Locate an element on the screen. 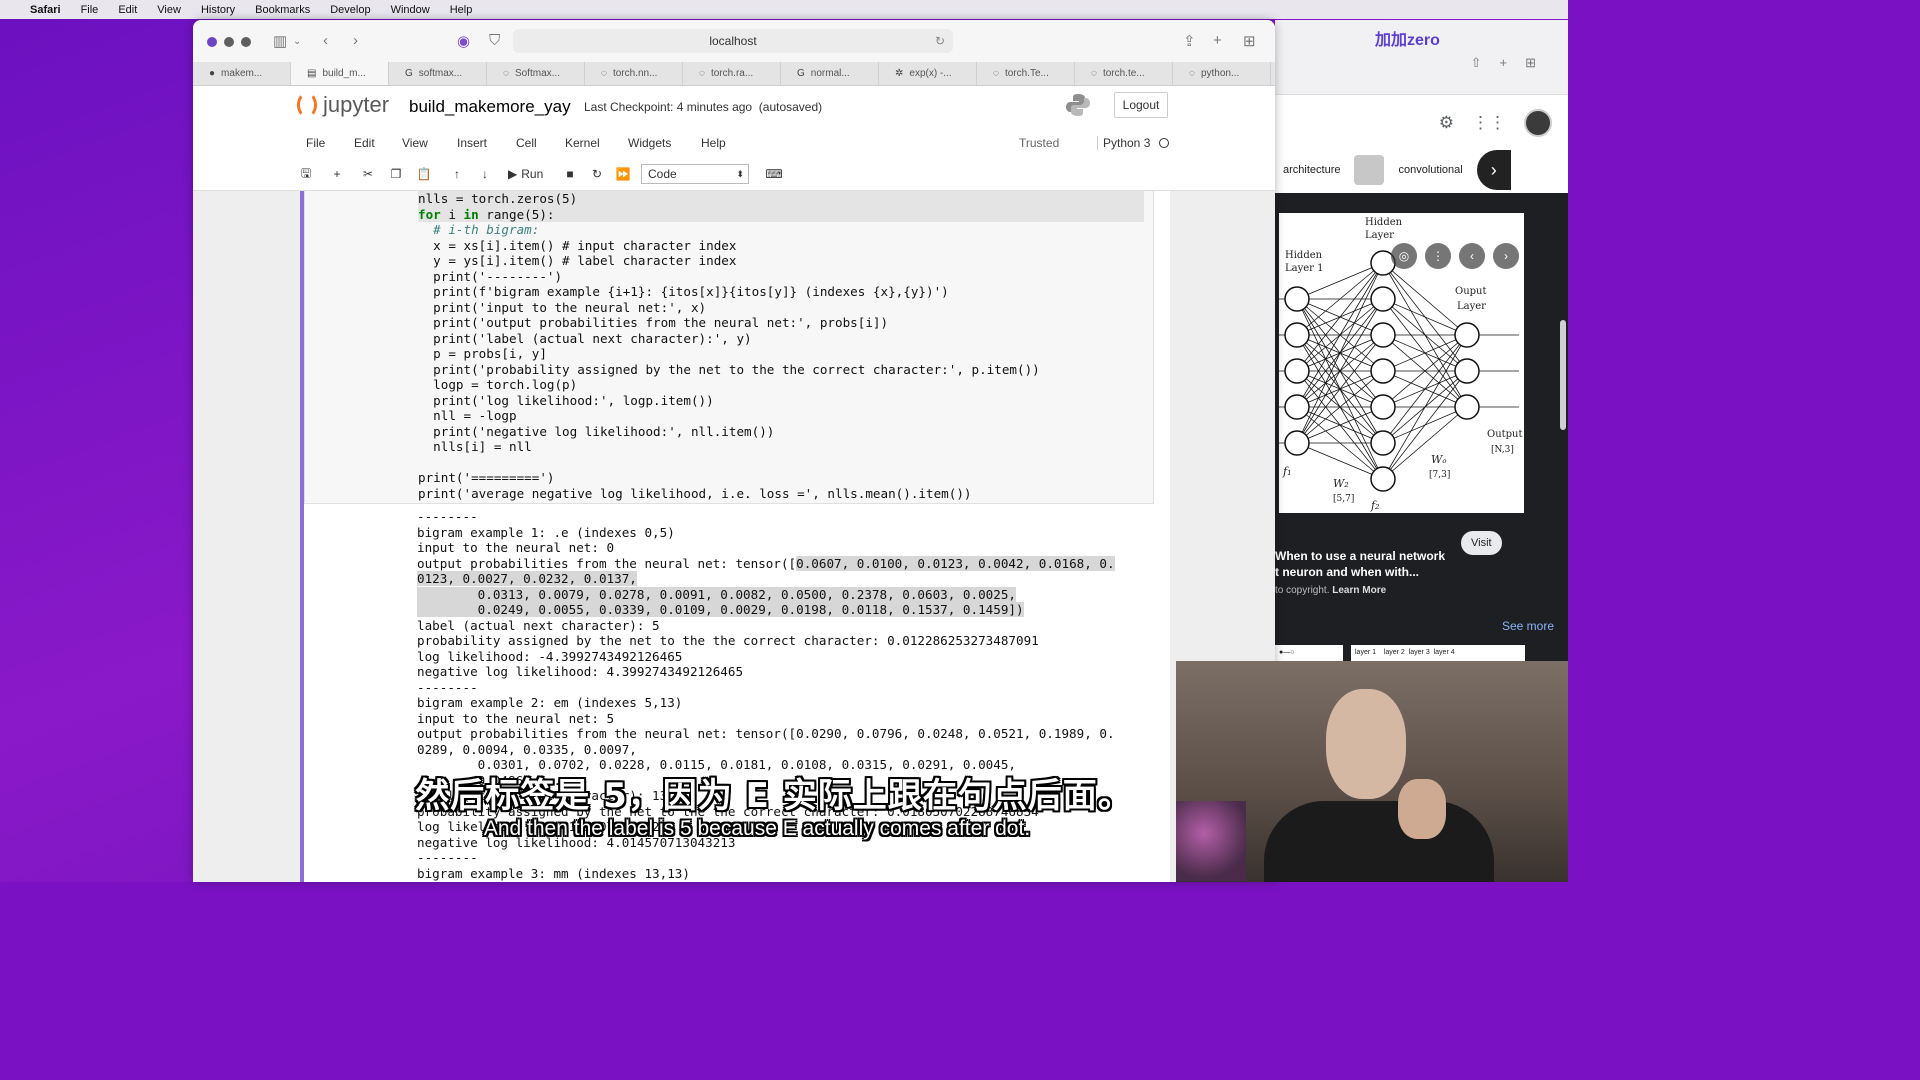  new-tab-icon: + is located at coordinates (1217, 40).